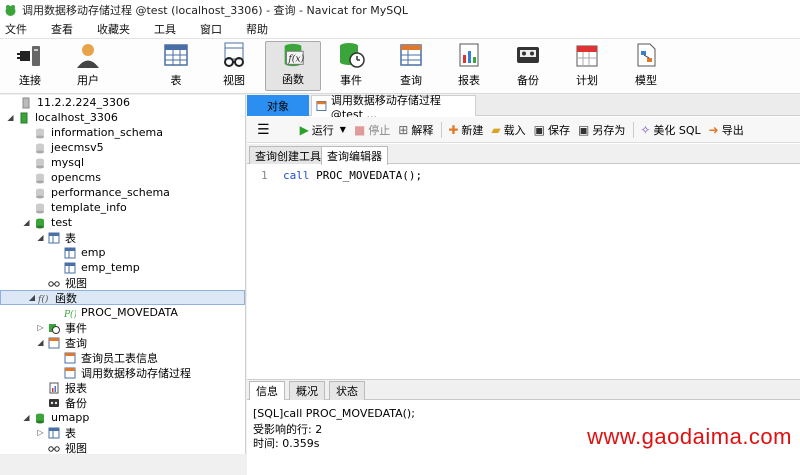 The height and width of the screenshot is (475, 800). I want to click on report-label: 报表, so click(469, 80).